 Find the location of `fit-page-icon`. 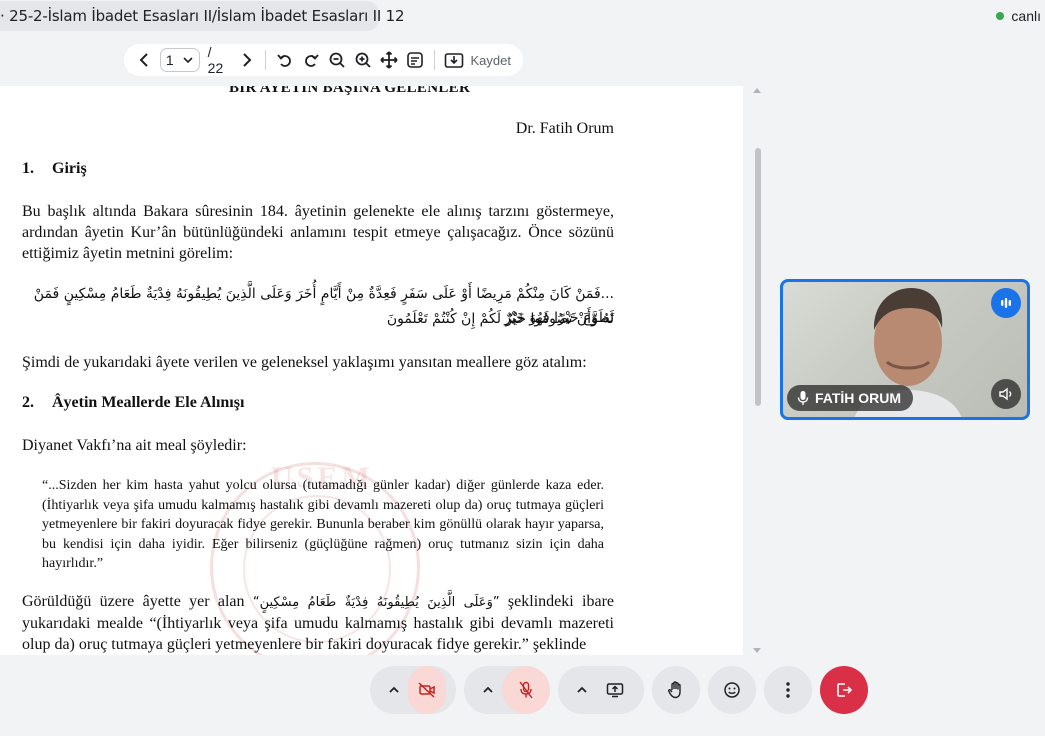

fit-page-icon is located at coordinates (414, 60).